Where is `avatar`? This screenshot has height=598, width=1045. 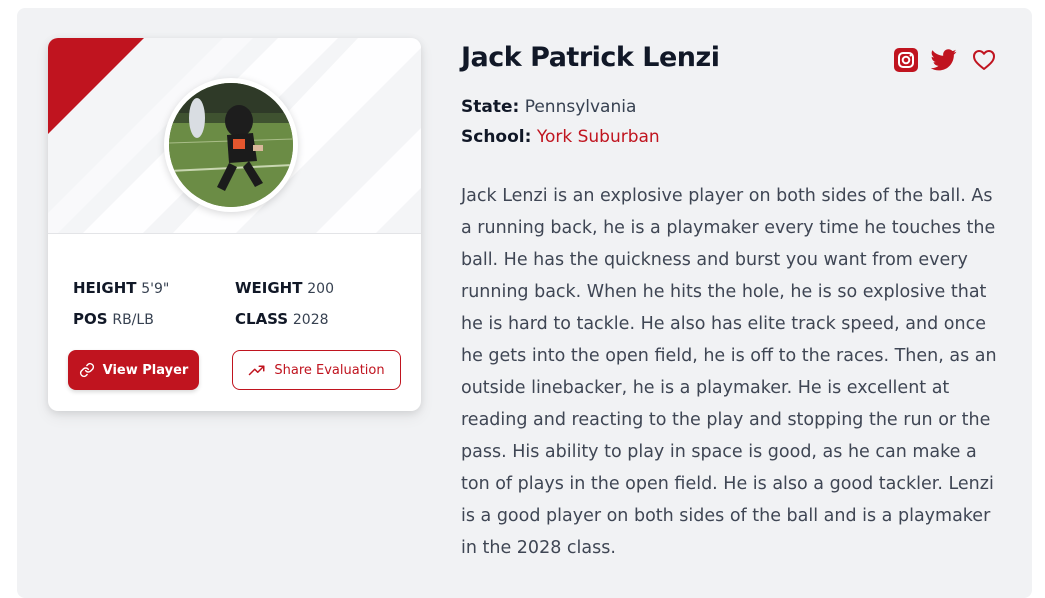
avatar is located at coordinates (231, 145).